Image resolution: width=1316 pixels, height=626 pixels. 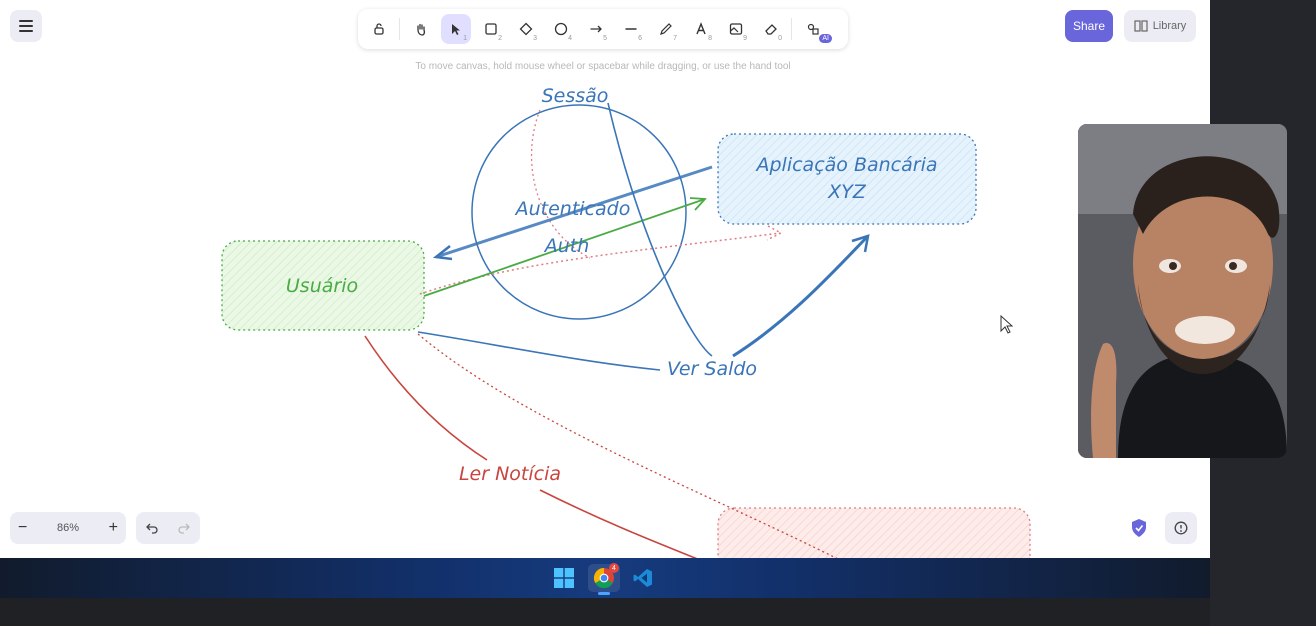 I want to click on text-icon, so click(x=701, y=28).